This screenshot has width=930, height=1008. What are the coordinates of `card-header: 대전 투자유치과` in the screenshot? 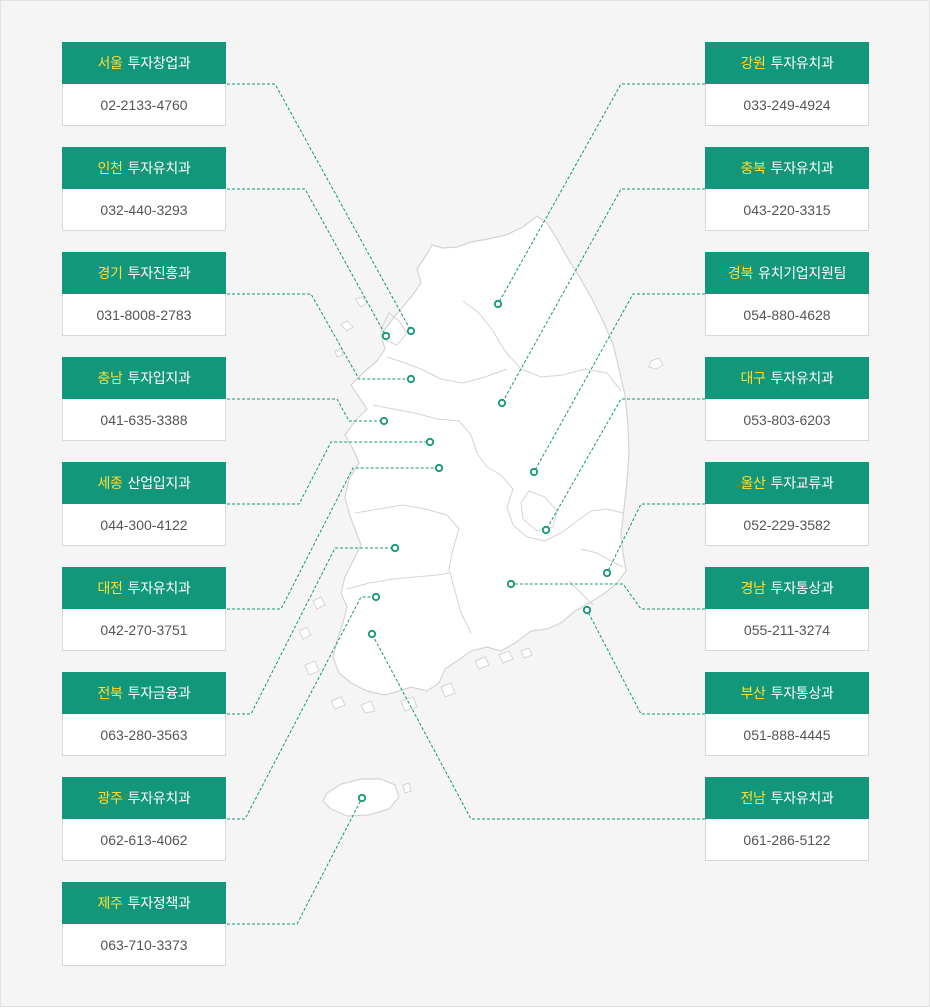 It's located at (144, 588).